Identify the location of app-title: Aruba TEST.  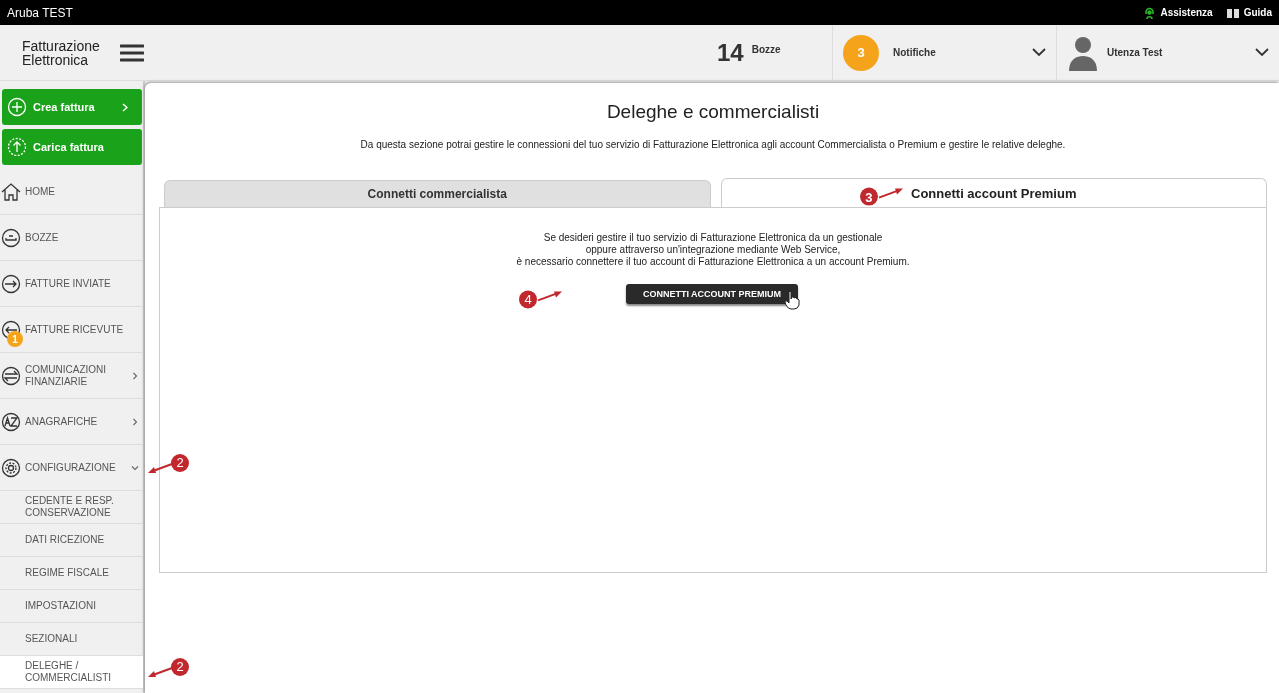
(40, 12).